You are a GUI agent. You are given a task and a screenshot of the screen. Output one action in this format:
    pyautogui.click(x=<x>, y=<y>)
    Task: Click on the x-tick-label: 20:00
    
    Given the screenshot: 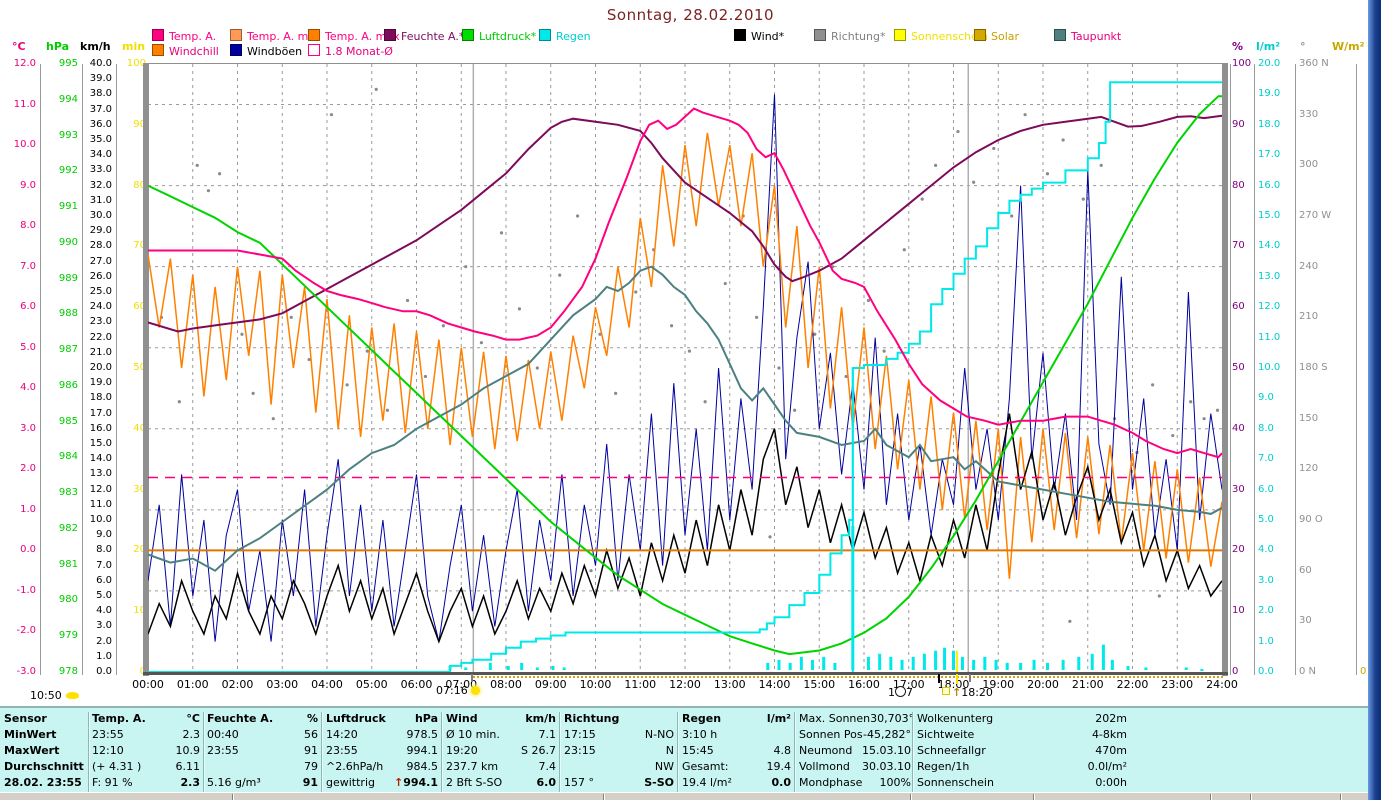 What is the action you would take?
    pyautogui.click(x=1043, y=684)
    